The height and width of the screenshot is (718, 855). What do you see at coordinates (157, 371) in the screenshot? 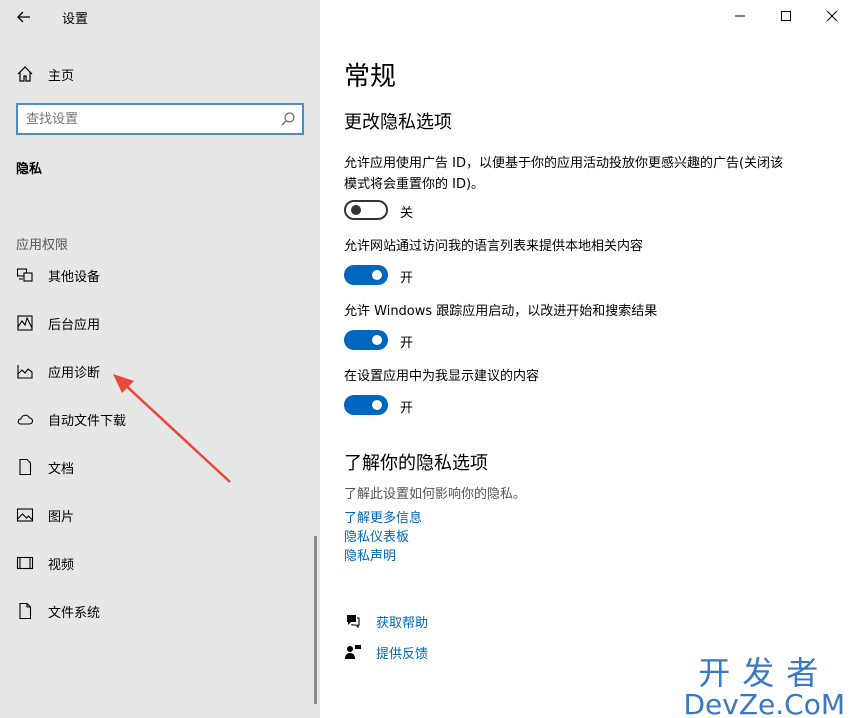
I see `sidebar-item-app-diagnostics: 应用诊断` at bounding box center [157, 371].